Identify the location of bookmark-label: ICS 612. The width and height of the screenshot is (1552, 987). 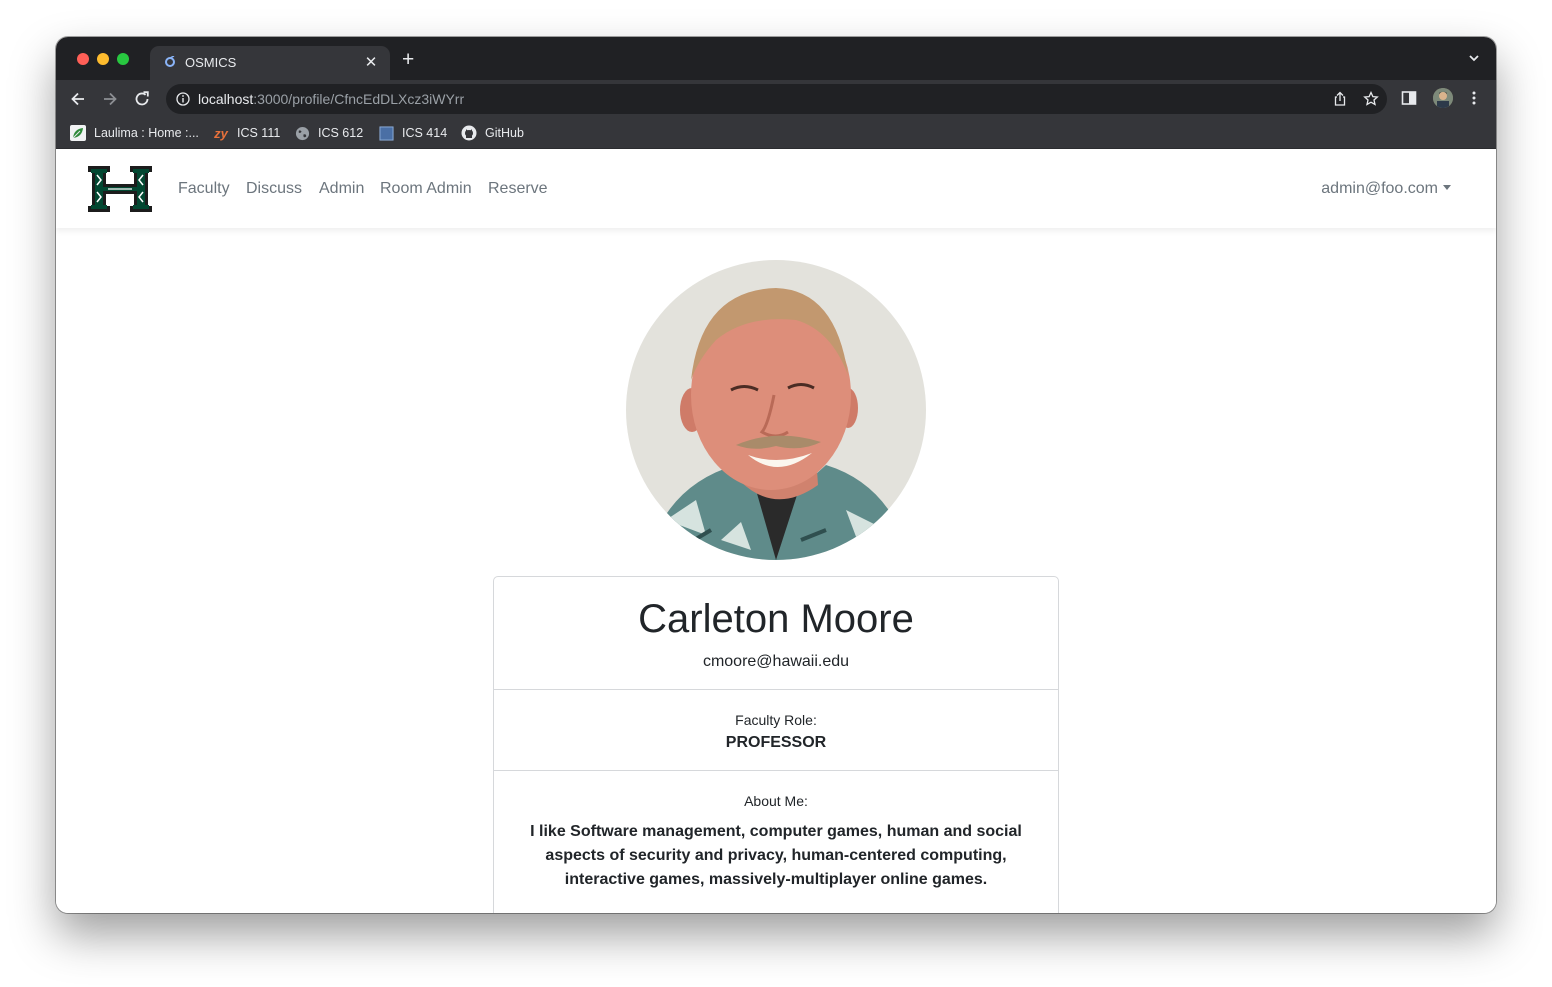
(341, 133).